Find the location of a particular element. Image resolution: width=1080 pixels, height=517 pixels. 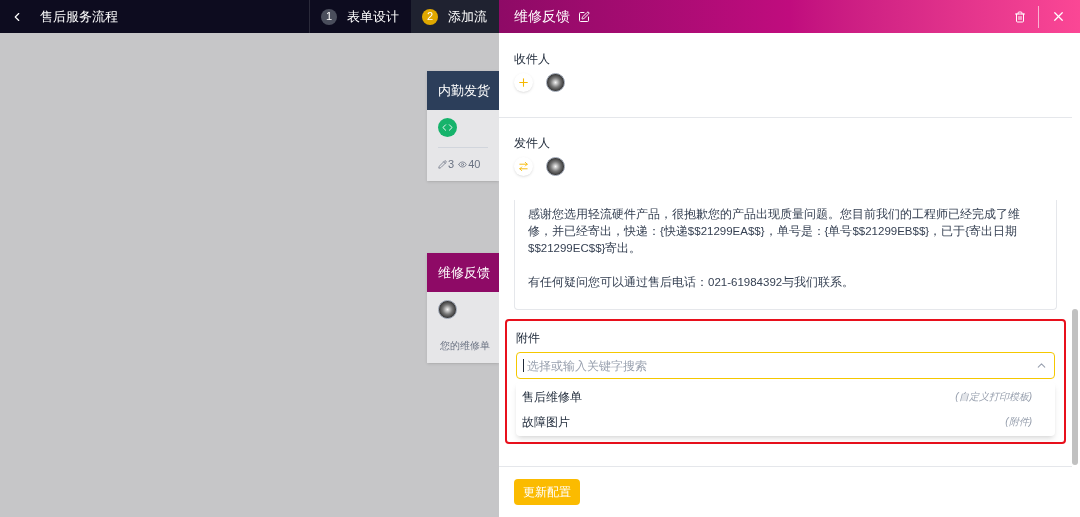

edit-icon is located at coordinates (584, 16).